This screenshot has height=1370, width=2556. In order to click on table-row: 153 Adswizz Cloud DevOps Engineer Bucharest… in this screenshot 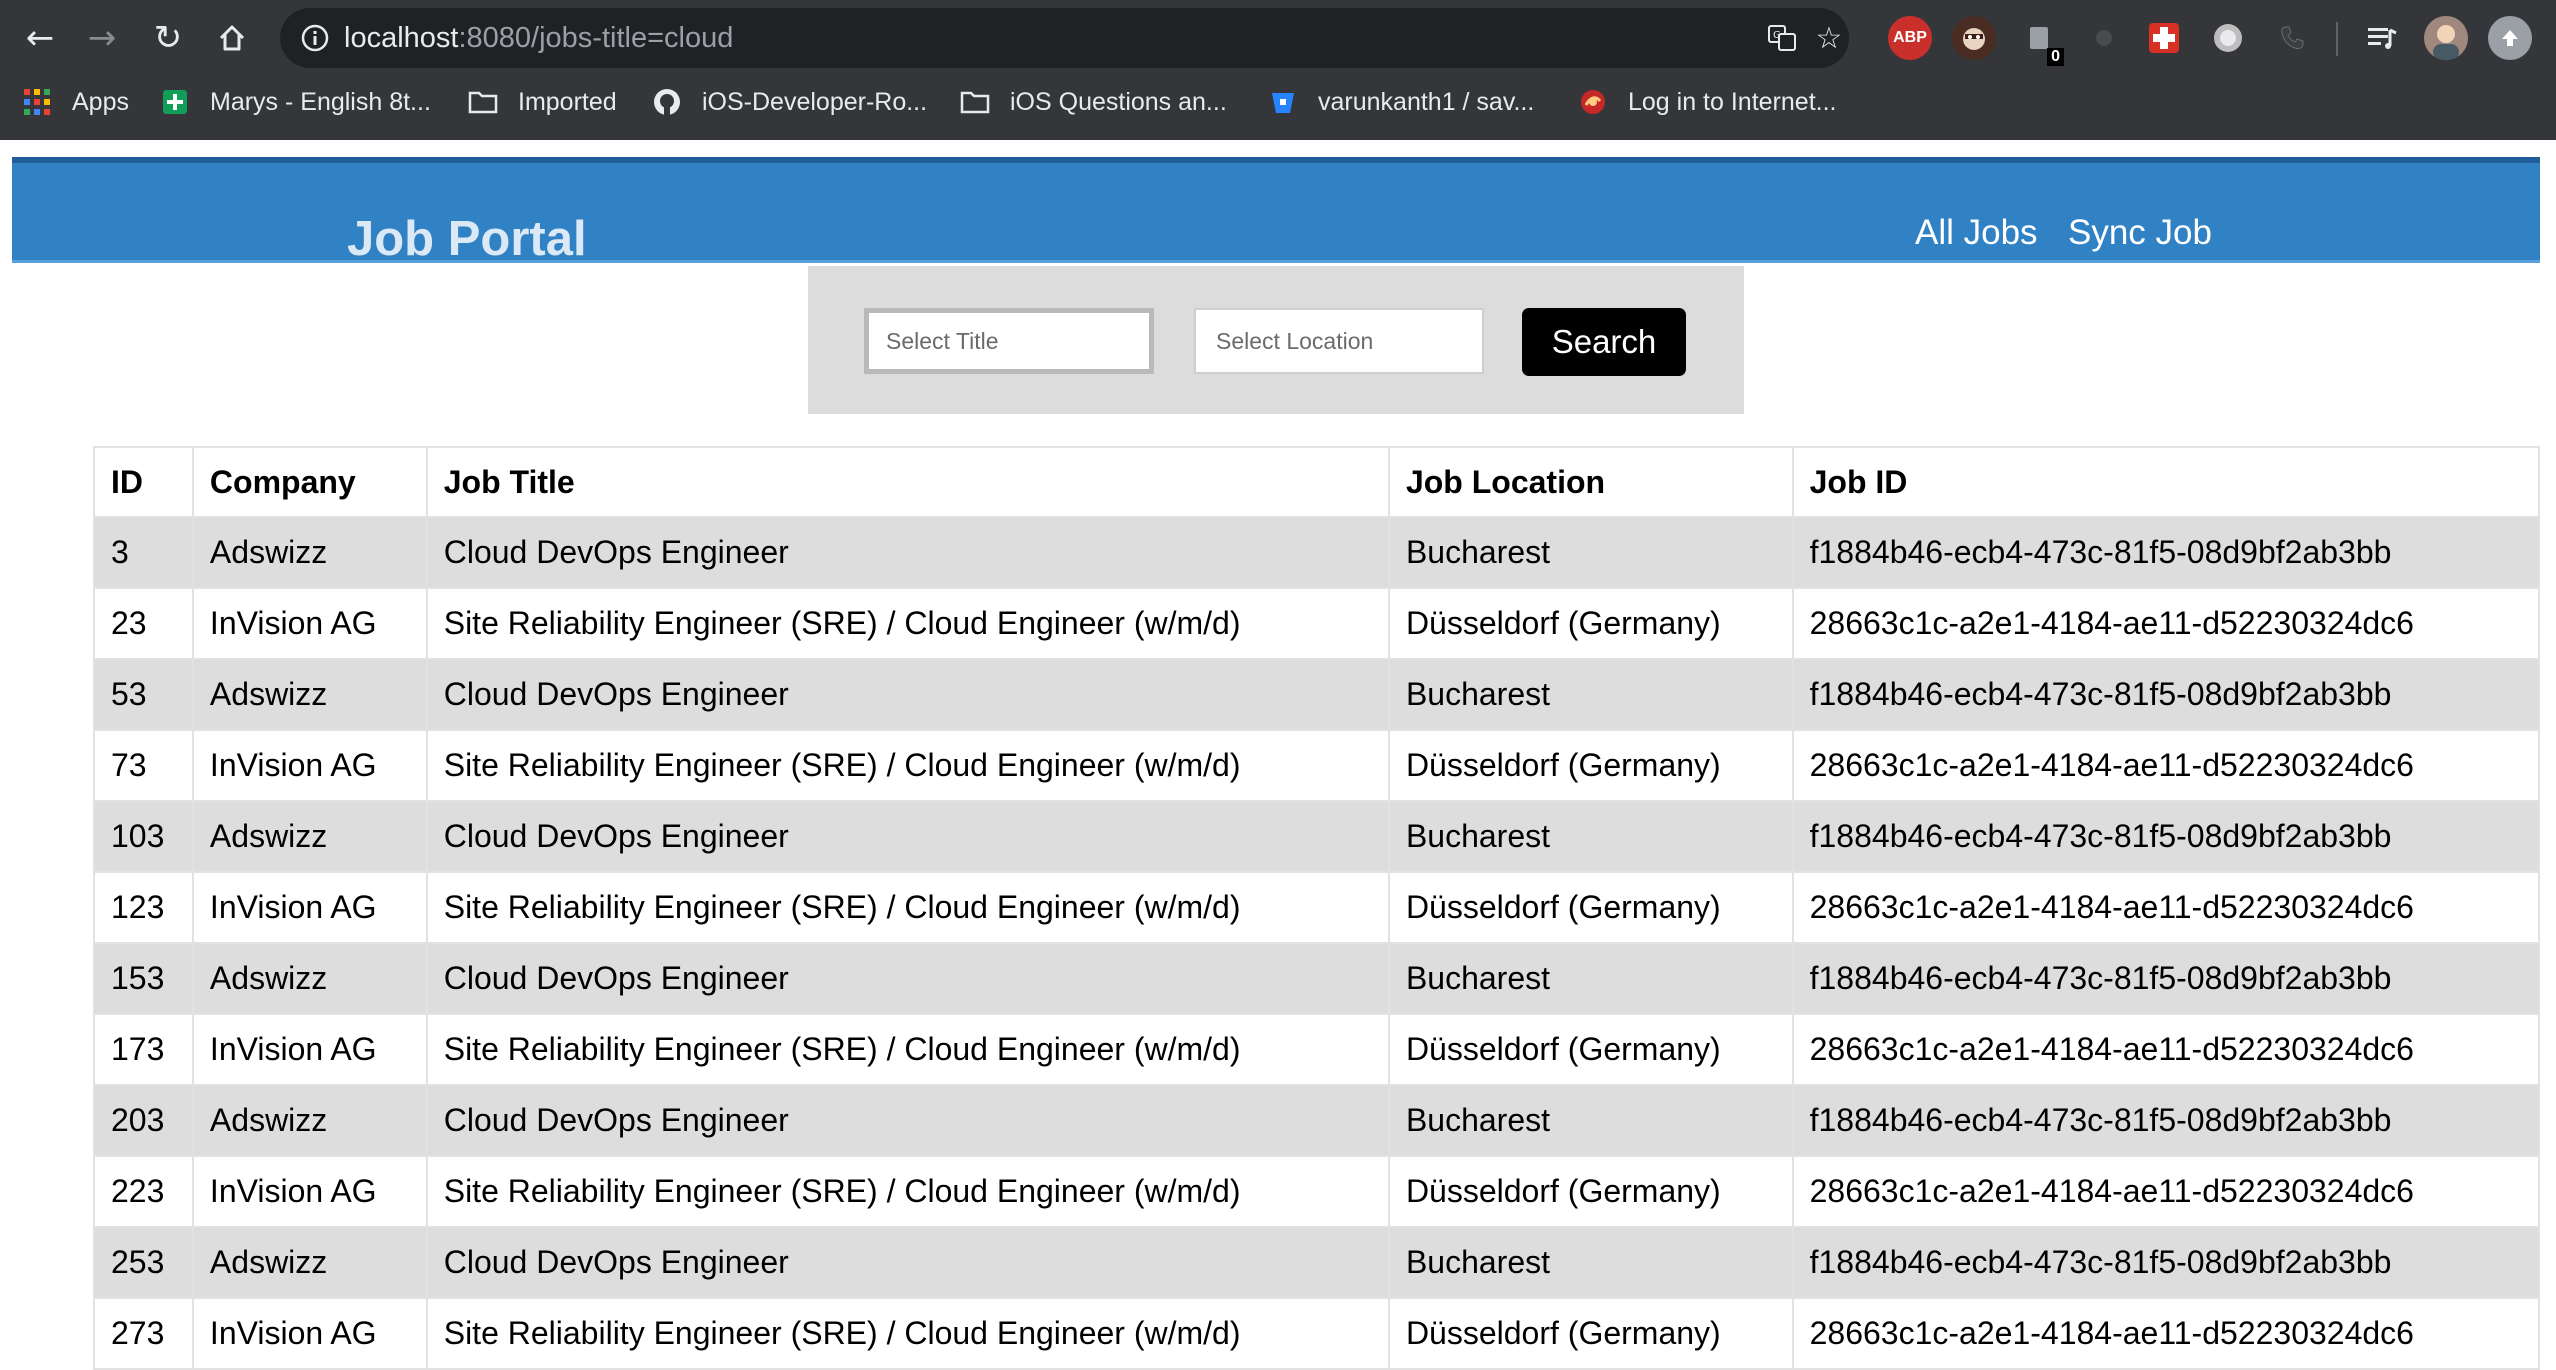, I will do `click(1317, 978)`.